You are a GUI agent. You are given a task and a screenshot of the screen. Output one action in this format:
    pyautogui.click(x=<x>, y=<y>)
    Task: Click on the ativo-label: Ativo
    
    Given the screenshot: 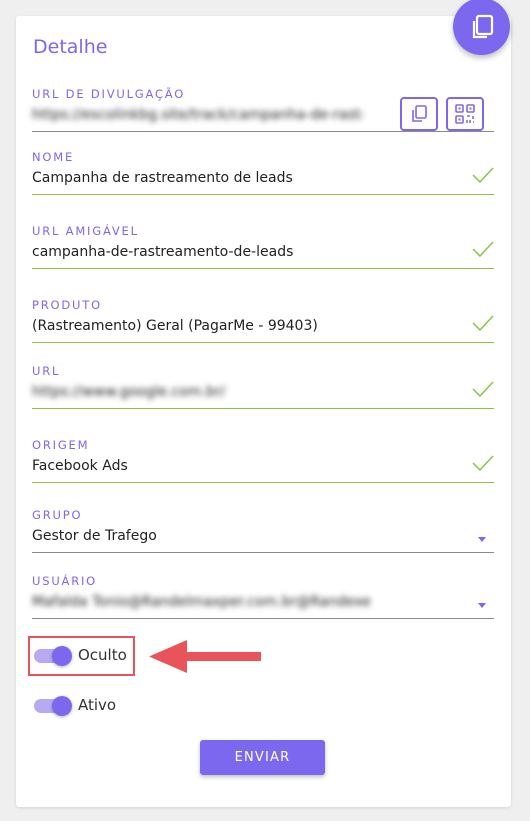 What is the action you would take?
    pyautogui.click(x=97, y=705)
    